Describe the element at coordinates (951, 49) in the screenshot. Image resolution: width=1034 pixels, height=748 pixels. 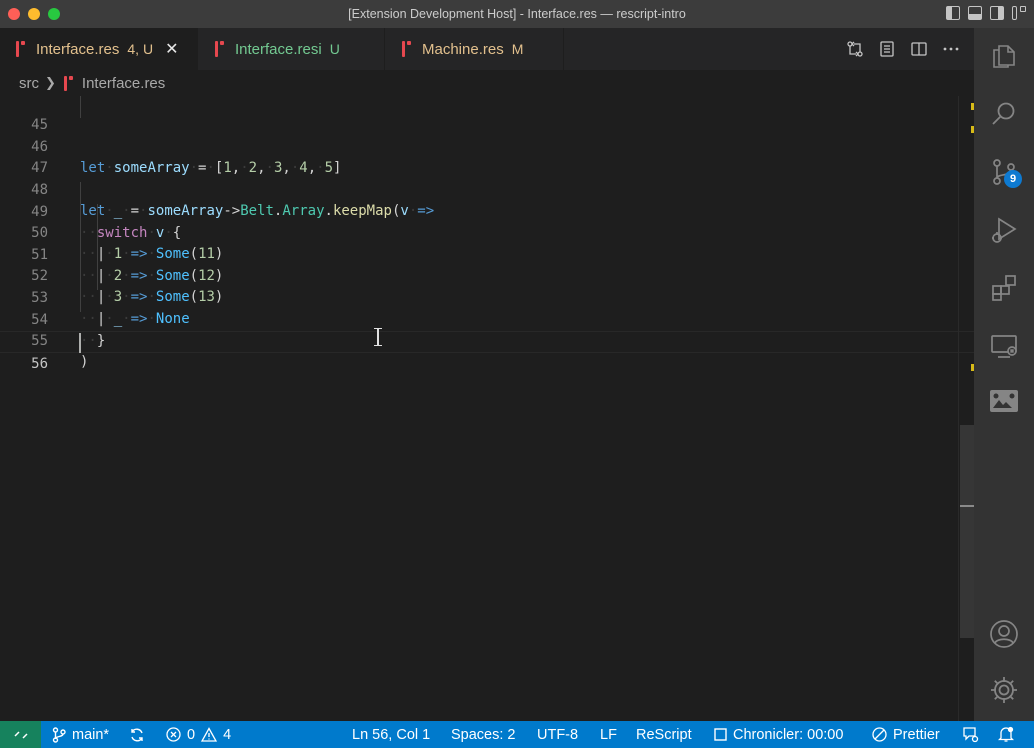
I see `more-actions-icon` at that location.